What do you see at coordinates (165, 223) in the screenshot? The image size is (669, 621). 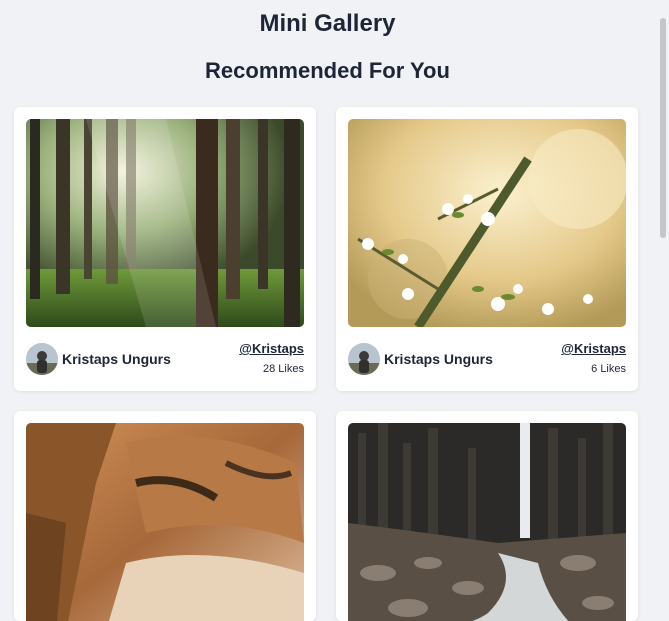 I see `forest-photo` at bounding box center [165, 223].